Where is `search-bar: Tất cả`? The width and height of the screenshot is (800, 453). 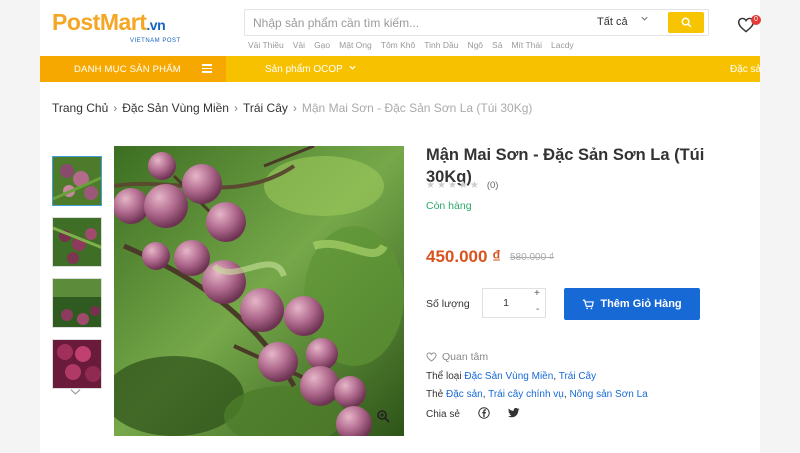 search-bar: Tất cả is located at coordinates (476, 22).